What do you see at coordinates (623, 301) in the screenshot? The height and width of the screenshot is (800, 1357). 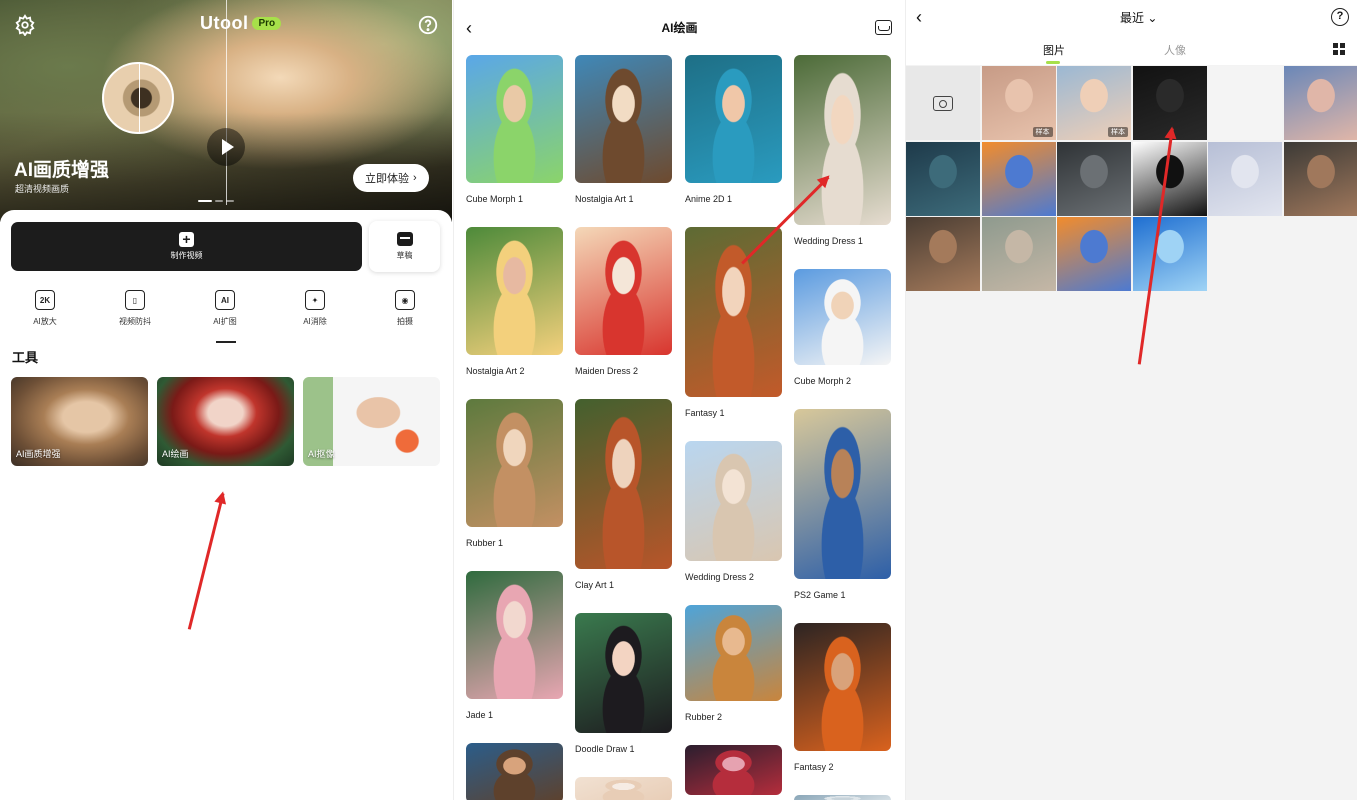 I see `style-card: Maiden Dress 2` at bounding box center [623, 301].